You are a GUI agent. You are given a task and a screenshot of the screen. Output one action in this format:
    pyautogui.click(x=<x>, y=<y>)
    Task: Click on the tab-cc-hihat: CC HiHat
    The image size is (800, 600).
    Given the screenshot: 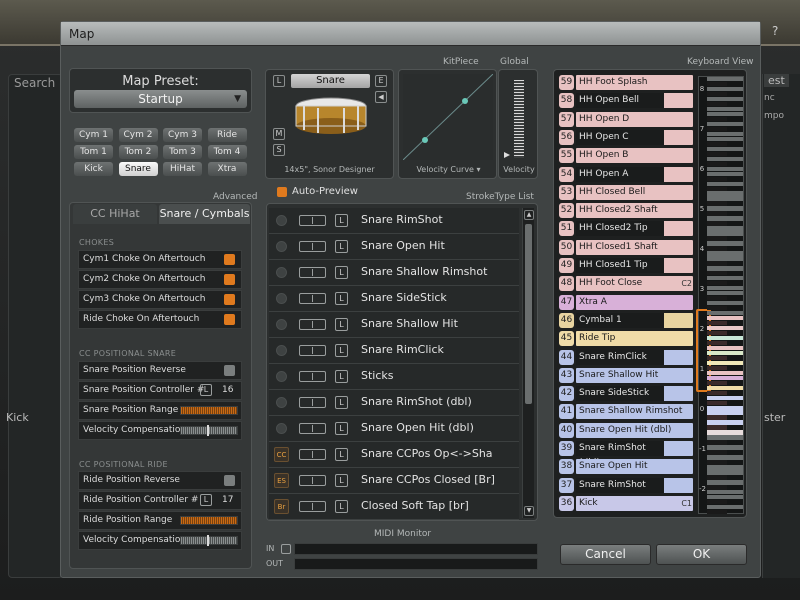 What is the action you would take?
    pyautogui.click(x=115, y=214)
    